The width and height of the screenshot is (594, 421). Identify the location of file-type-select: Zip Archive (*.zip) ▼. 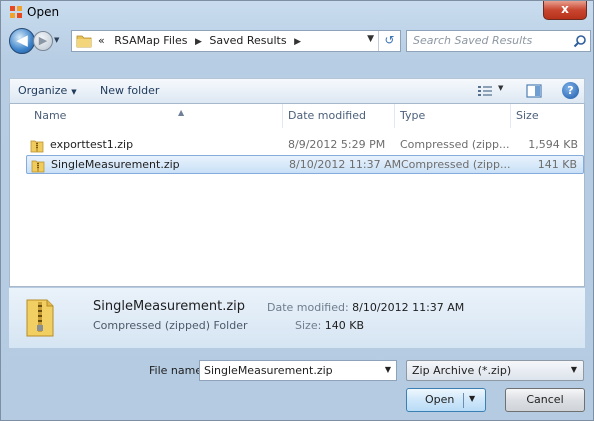
(495, 370).